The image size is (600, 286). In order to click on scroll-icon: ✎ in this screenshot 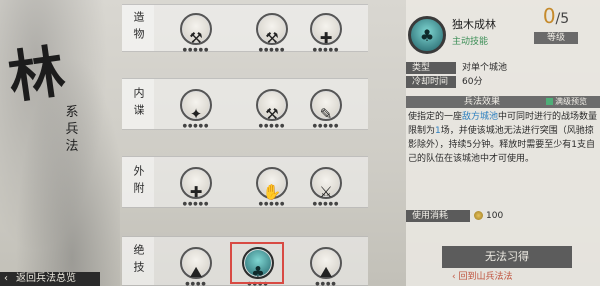, I will do `click(326, 114)`.